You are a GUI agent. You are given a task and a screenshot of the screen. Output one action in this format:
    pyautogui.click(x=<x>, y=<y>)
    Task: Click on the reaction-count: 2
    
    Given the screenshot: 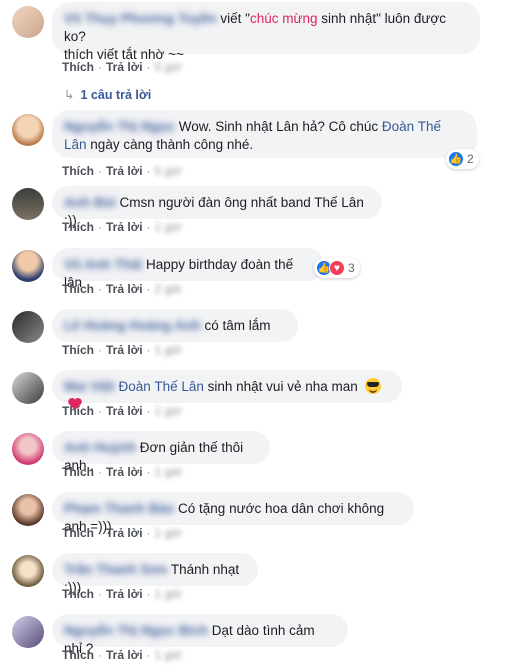 What is the action you would take?
    pyautogui.click(x=470, y=159)
    